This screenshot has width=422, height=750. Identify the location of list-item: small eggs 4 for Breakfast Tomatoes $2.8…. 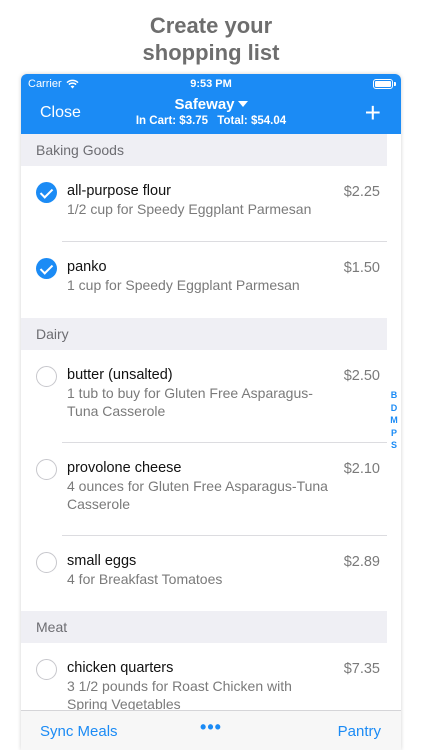
(204, 573).